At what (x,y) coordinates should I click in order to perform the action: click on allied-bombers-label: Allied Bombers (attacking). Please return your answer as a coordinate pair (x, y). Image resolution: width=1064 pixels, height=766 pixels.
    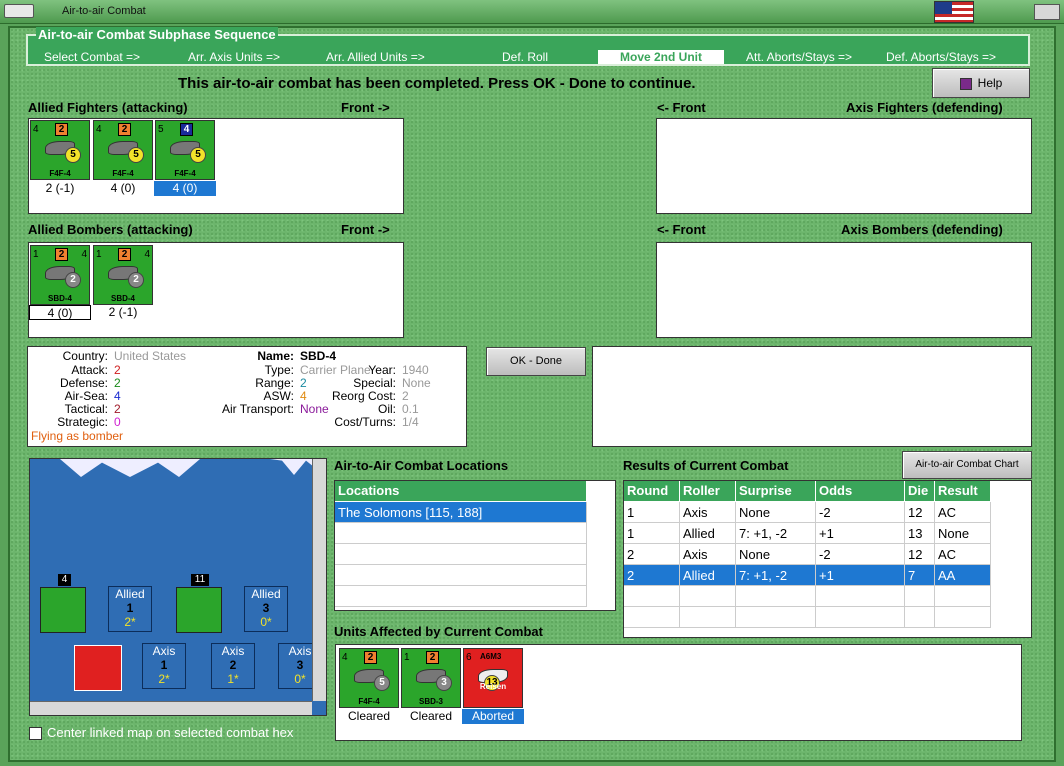
    Looking at the image, I should click on (110, 229).